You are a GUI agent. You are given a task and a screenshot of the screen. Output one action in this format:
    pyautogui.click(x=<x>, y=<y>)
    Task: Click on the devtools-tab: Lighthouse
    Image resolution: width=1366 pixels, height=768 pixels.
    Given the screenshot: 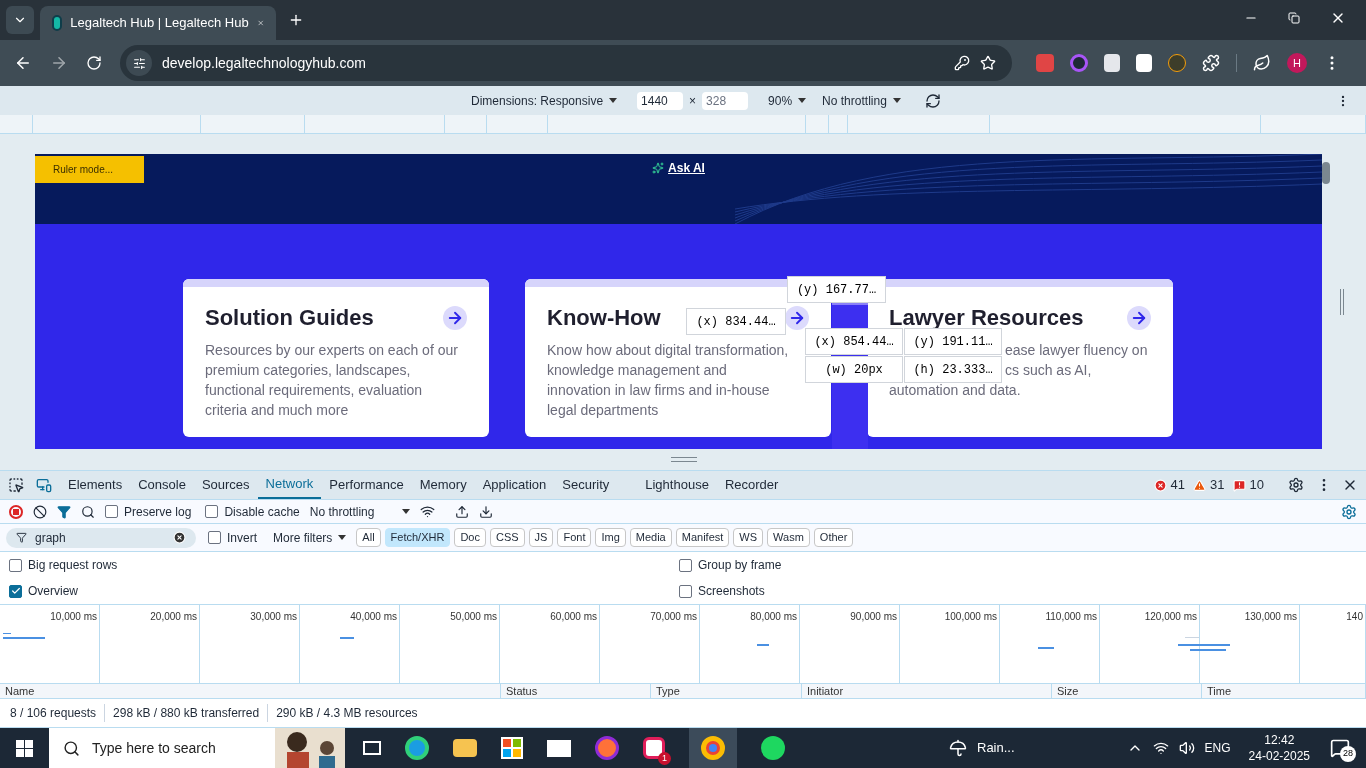 What is the action you would take?
    pyautogui.click(x=677, y=485)
    